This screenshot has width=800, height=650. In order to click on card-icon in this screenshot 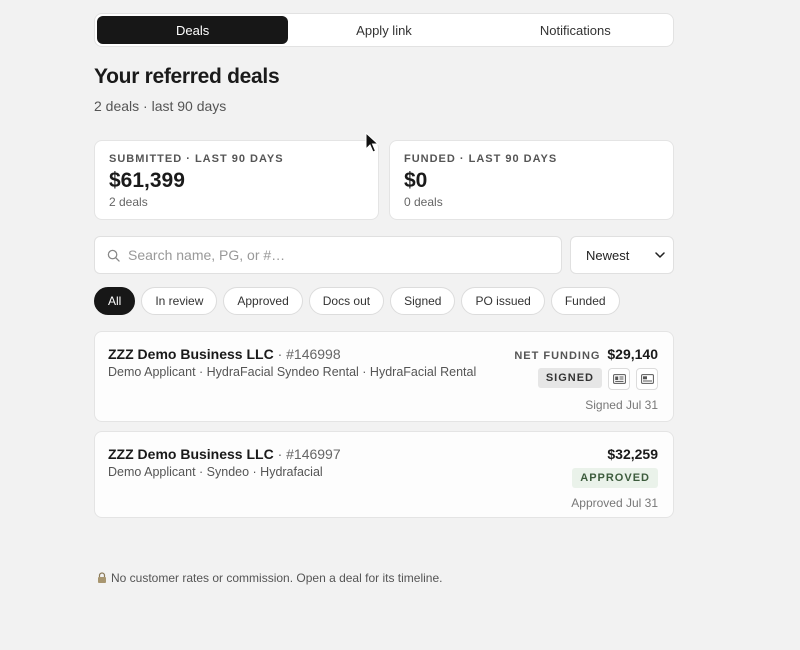, I will do `click(647, 379)`.